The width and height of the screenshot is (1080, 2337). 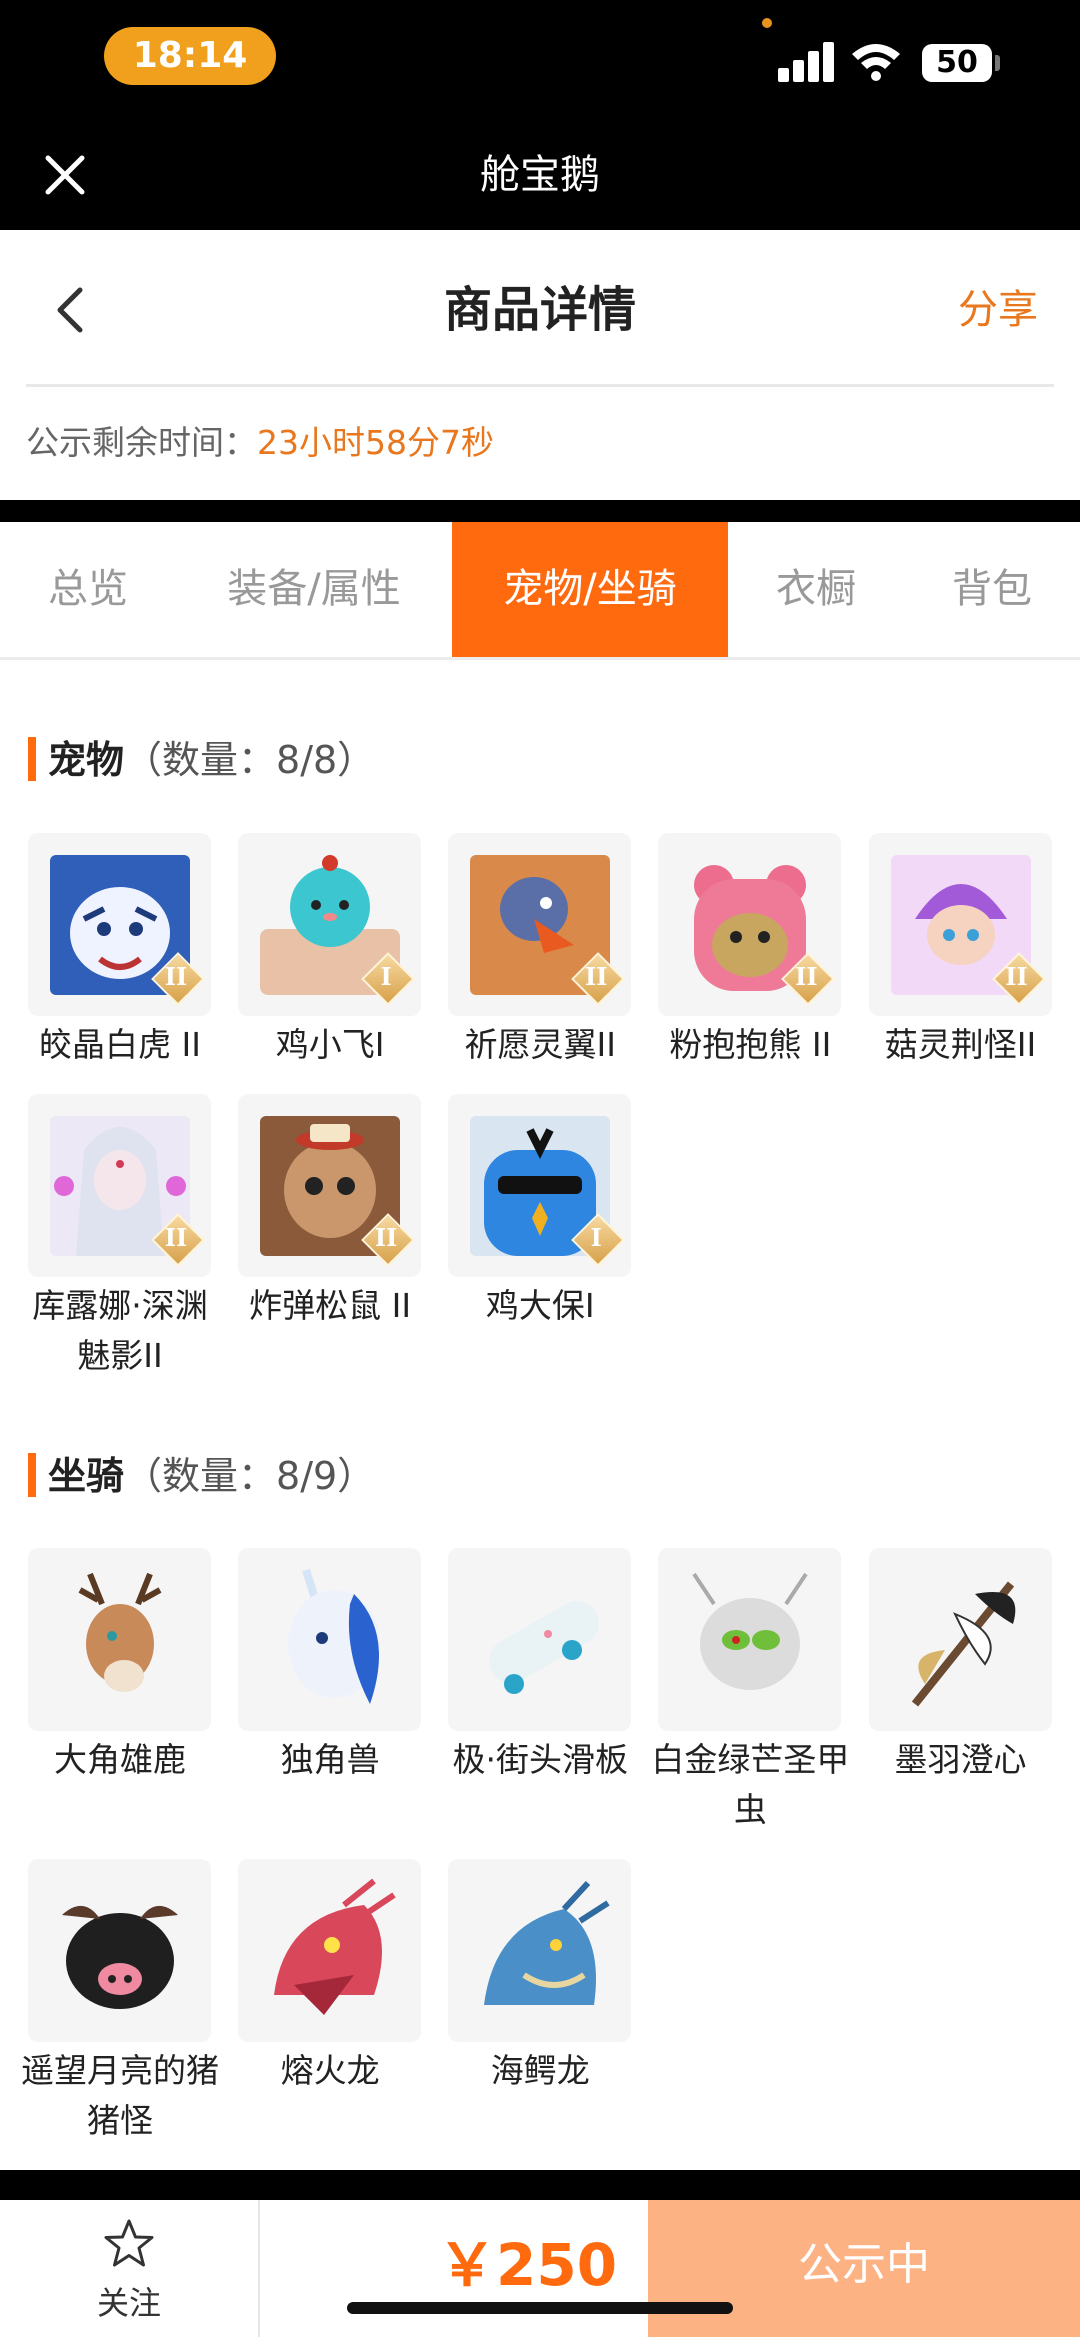 I want to click on mount-item: 海鳄龙, so click(x=540, y=1977).